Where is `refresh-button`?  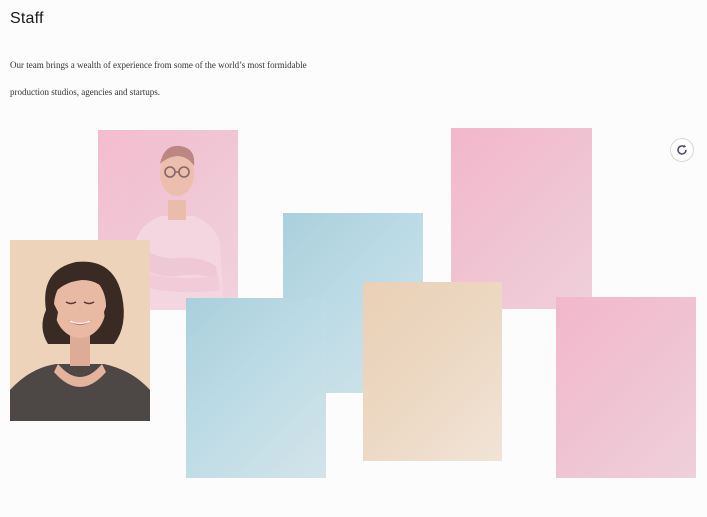
refresh-button is located at coordinates (682, 150).